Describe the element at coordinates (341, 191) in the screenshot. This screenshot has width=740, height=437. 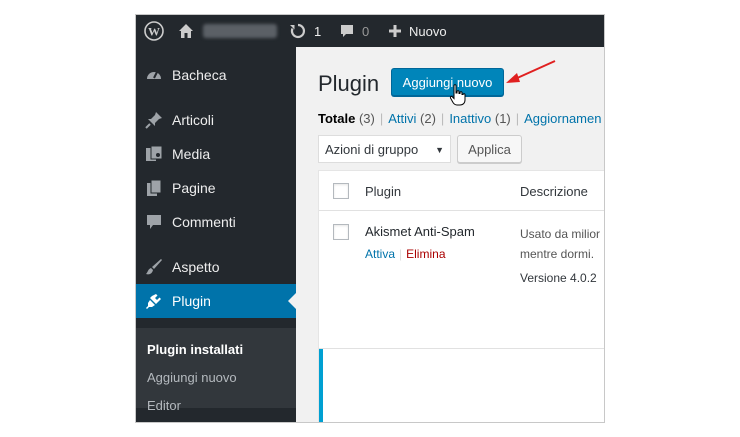
I see `select-all-checkbox` at that location.